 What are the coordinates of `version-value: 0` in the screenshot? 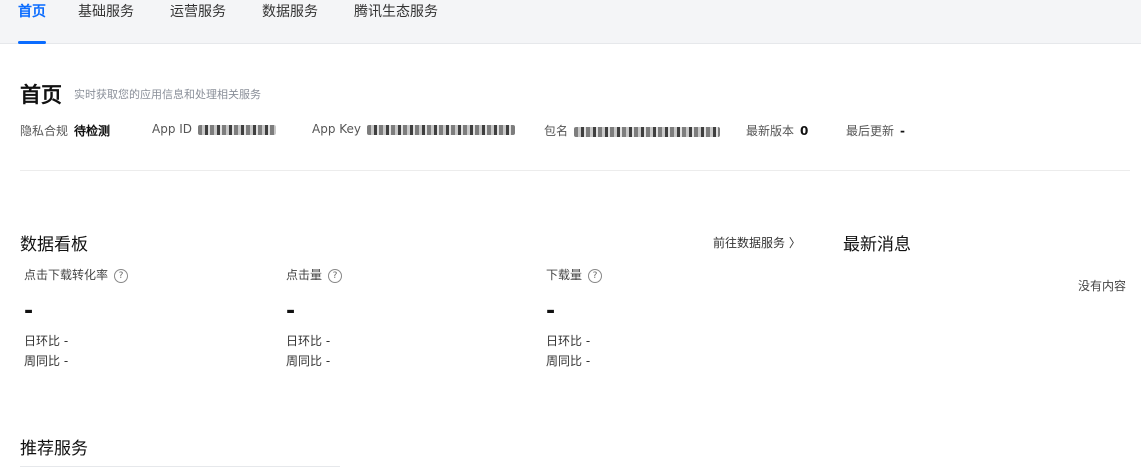 It's located at (804, 131).